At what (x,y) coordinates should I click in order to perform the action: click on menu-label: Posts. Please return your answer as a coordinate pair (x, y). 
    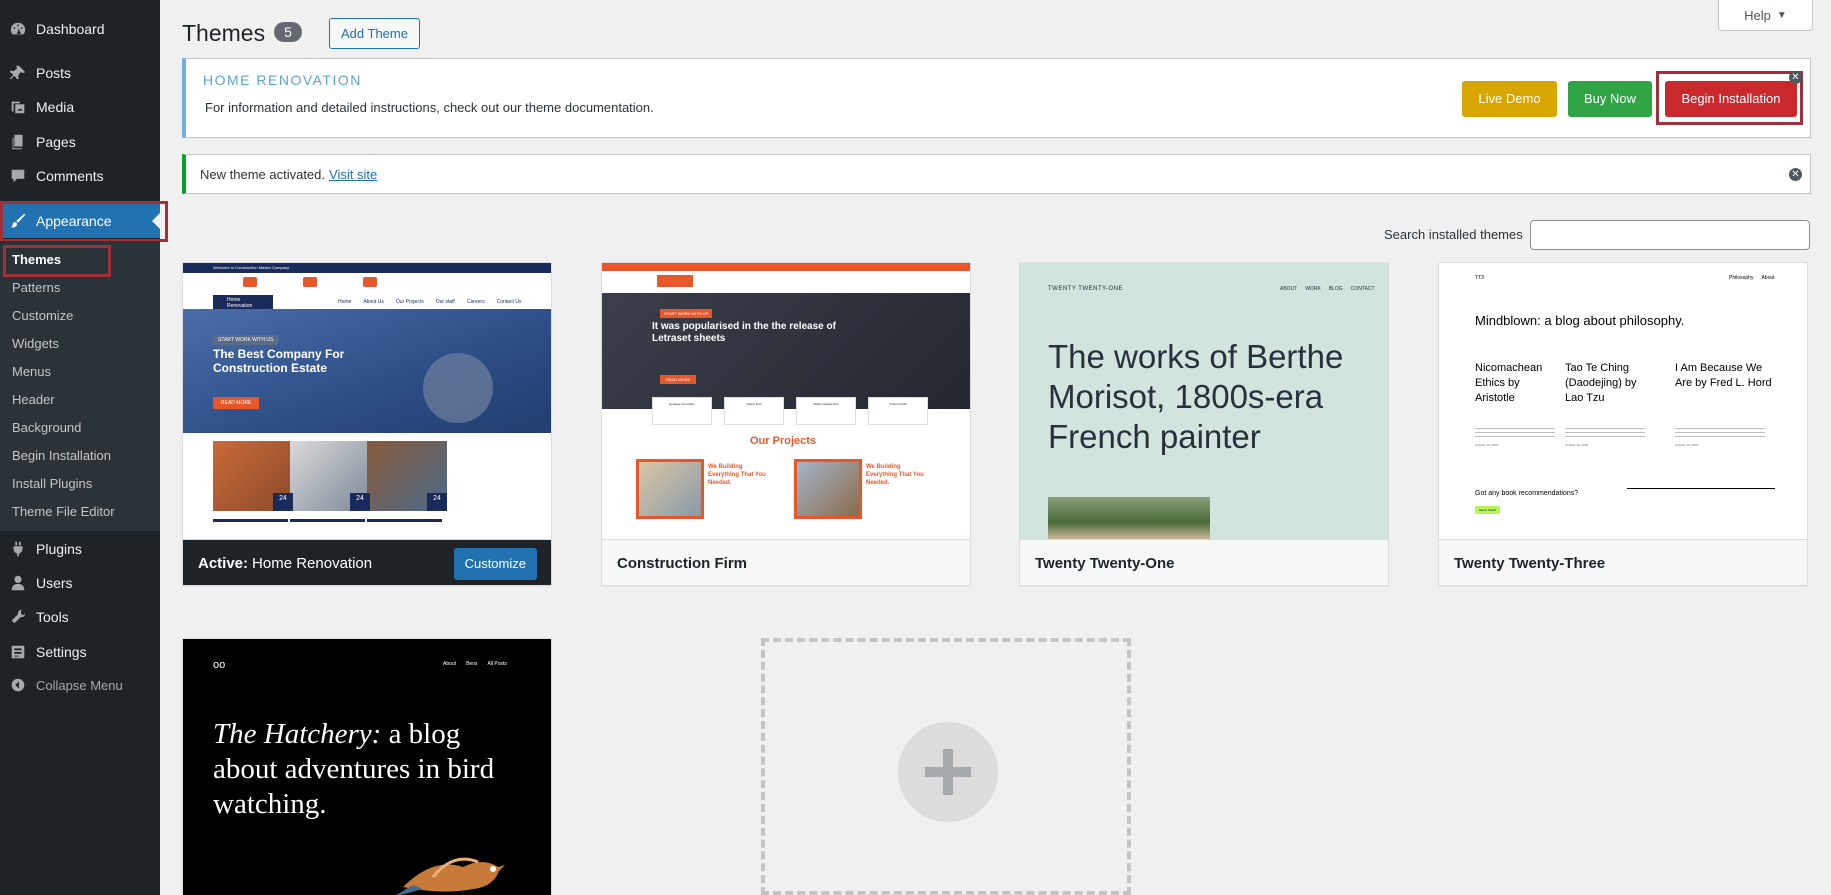
    Looking at the image, I should click on (54, 73).